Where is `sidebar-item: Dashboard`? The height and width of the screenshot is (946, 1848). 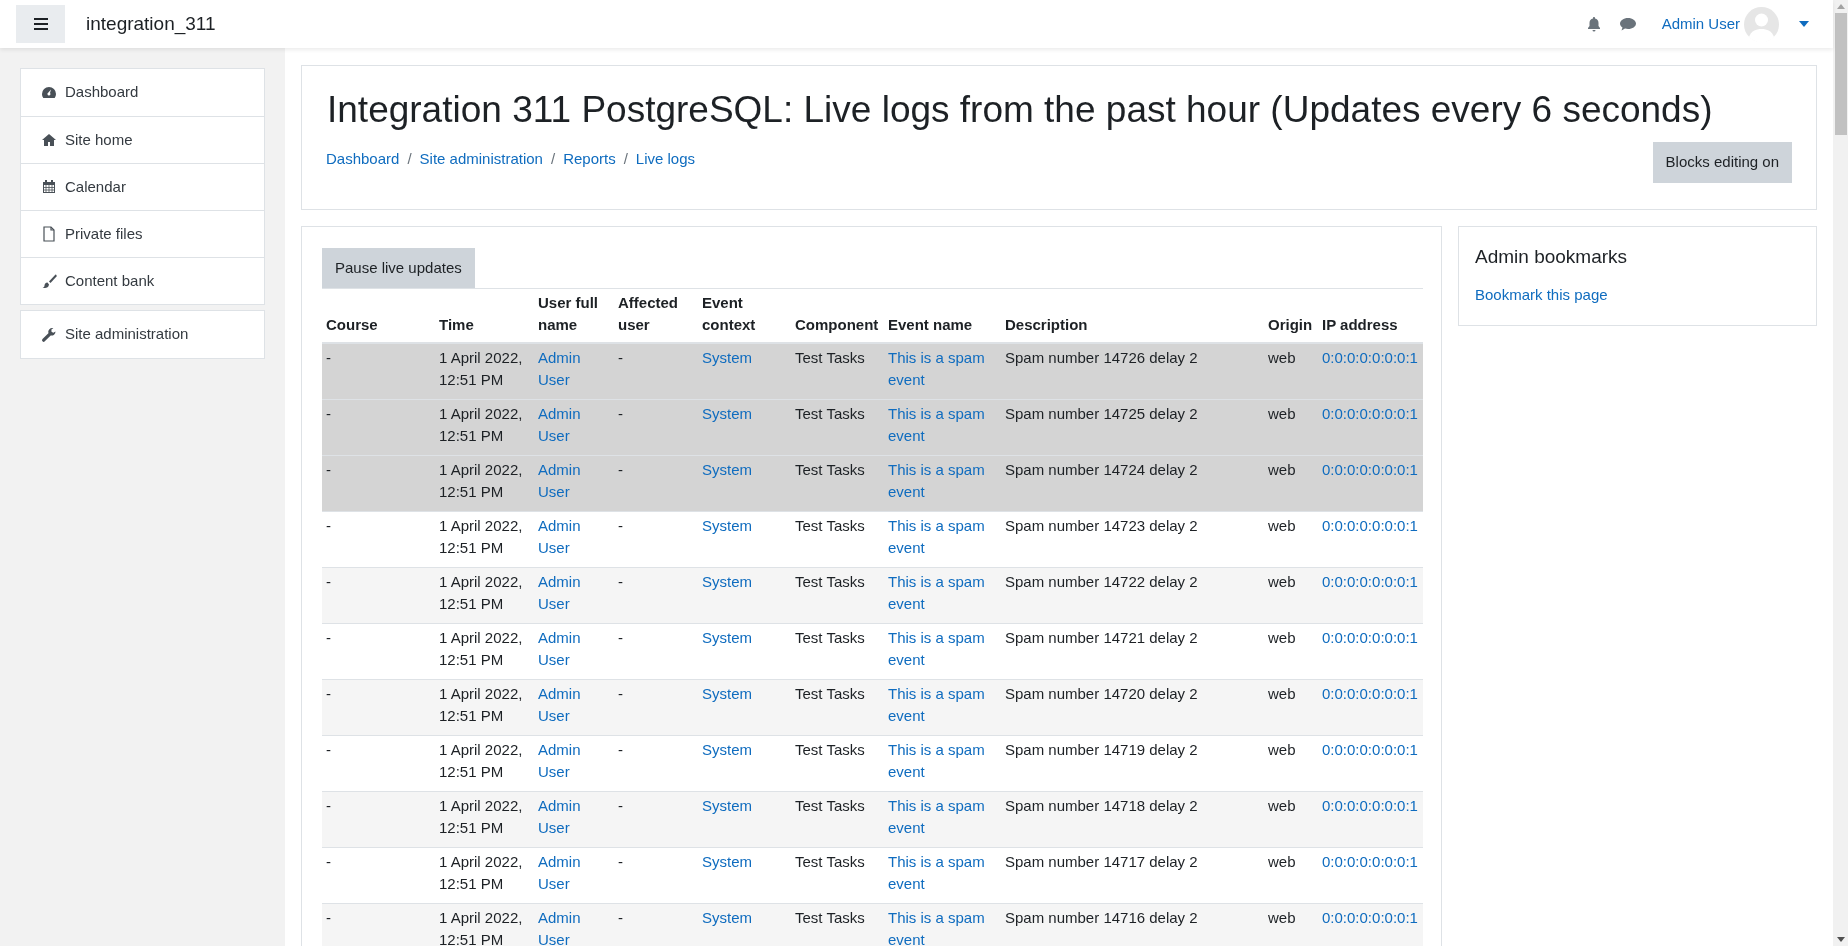
sidebar-item: Dashboard is located at coordinates (142, 92).